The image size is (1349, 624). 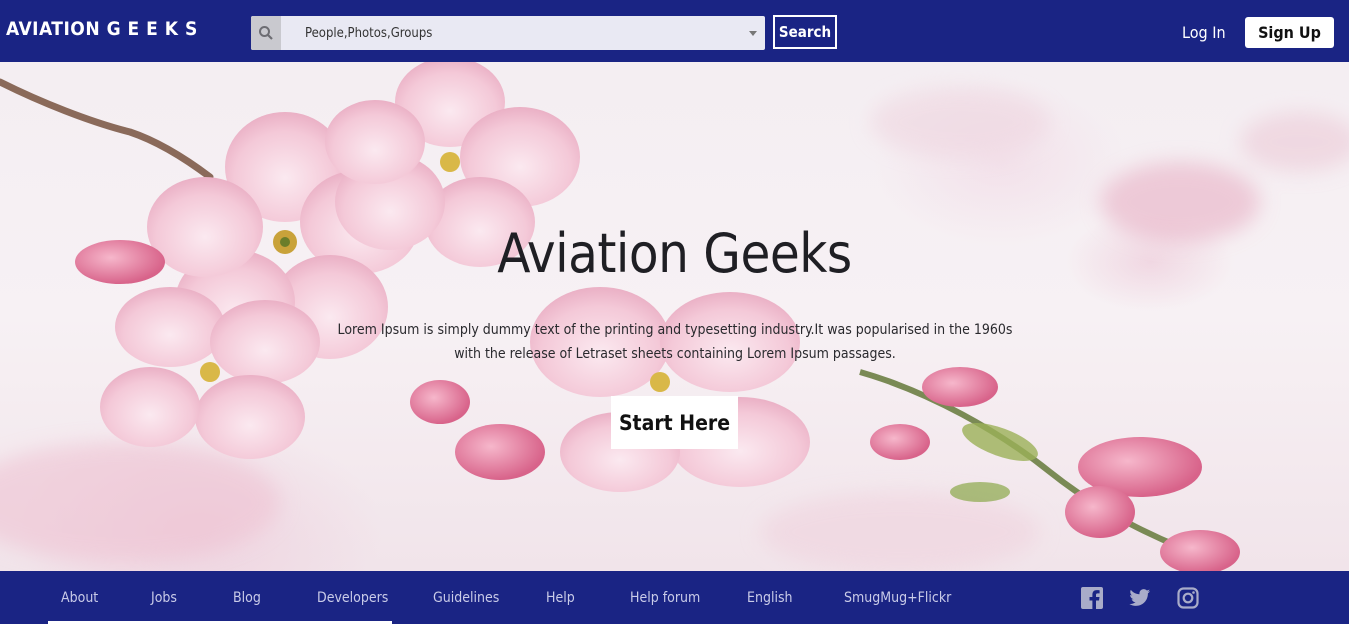 What do you see at coordinates (1188, 598) in the screenshot?
I see `instagram-icon` at bounding box center [1188, 598].